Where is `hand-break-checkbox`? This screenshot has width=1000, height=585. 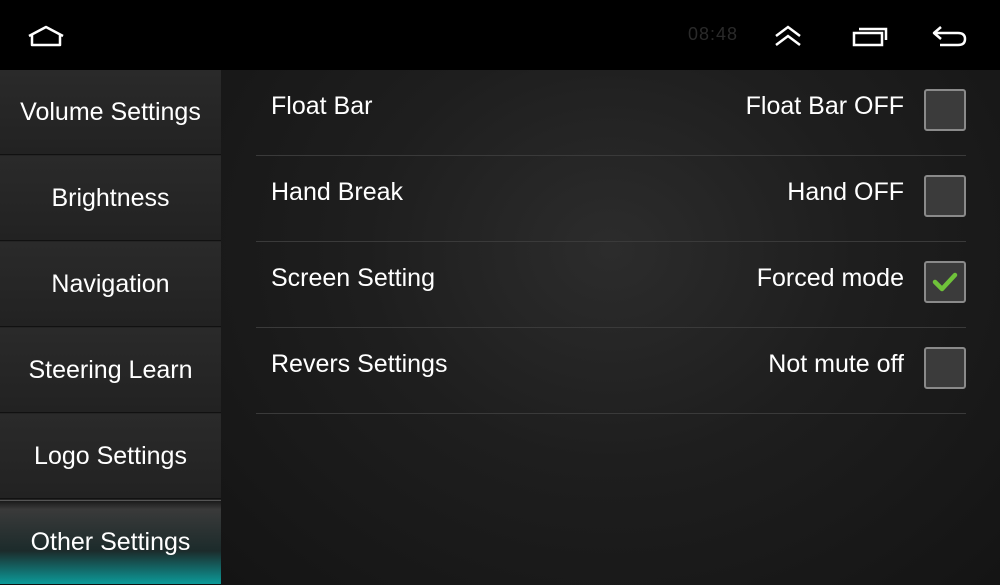
hand-break-checkbox is located at coordinates (945, 196).